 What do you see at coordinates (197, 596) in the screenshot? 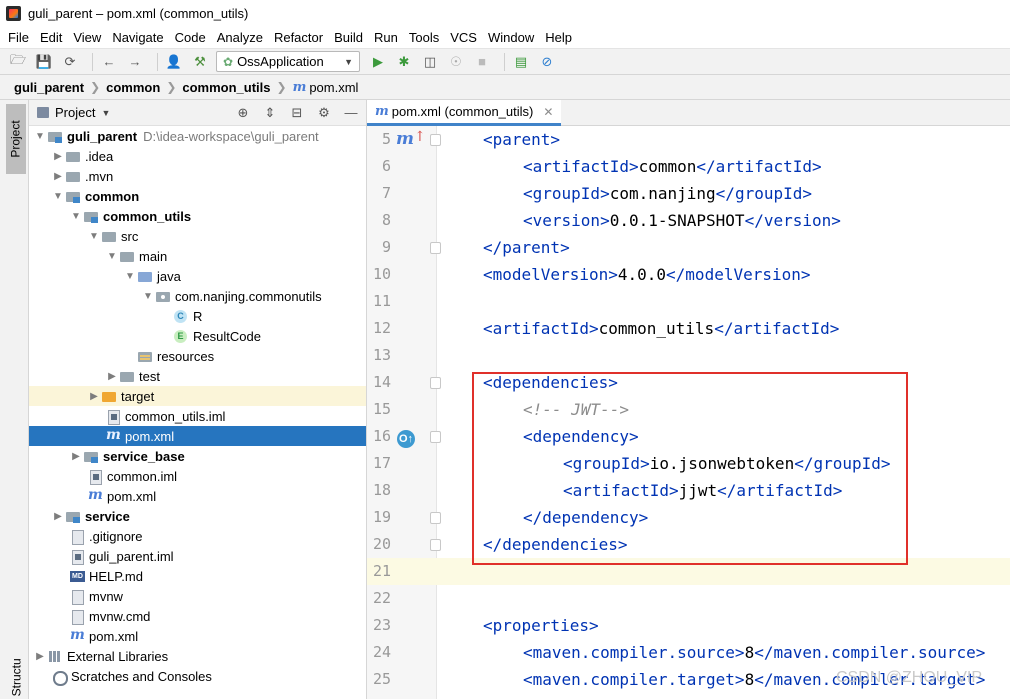
I see `tree-item-mvnw: mvnw` at bounding box center [197, 596].